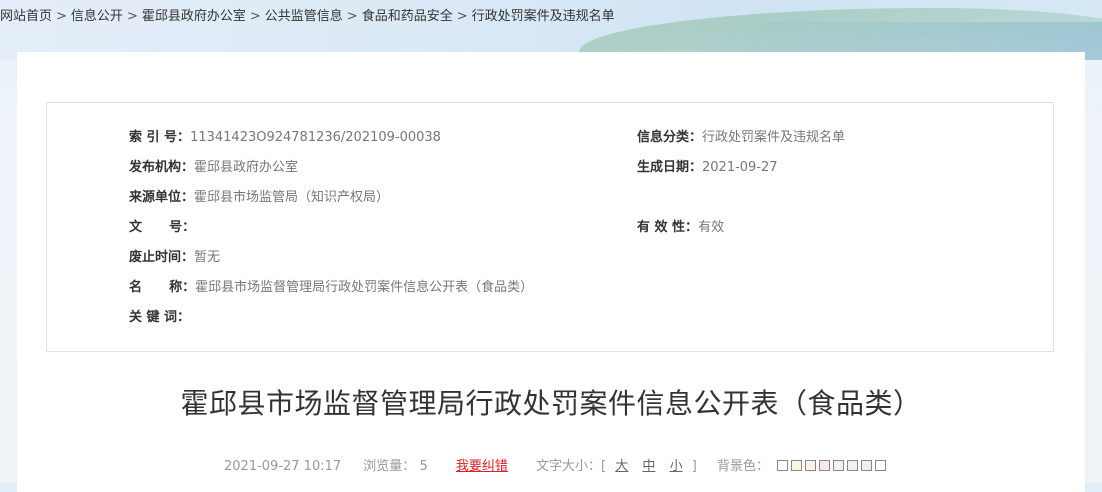 Image resolution: width=1102 pixels, height=492 pixels. I want to click on meta-name-row: 名 称：霍邱县市场监督管理局行政处罚案件信息公开表（食品类）, so click(331, 288).